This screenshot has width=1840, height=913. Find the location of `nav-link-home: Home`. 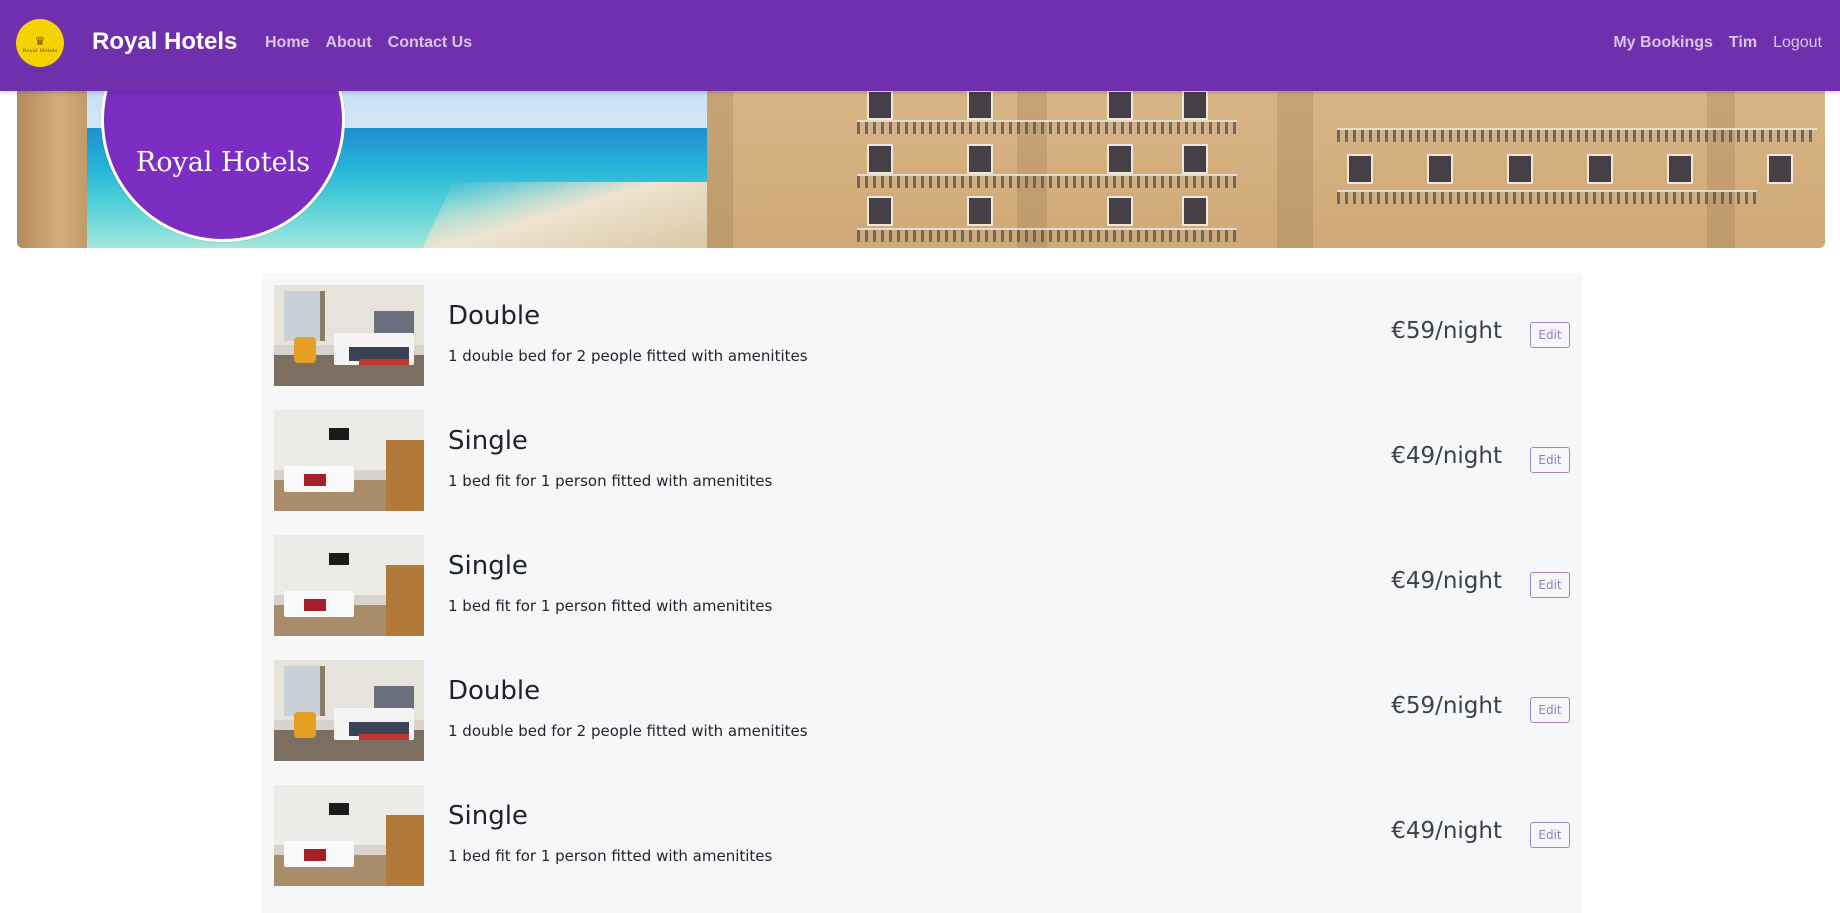

nav-link-home: Home is located at coordinates (287, 43).